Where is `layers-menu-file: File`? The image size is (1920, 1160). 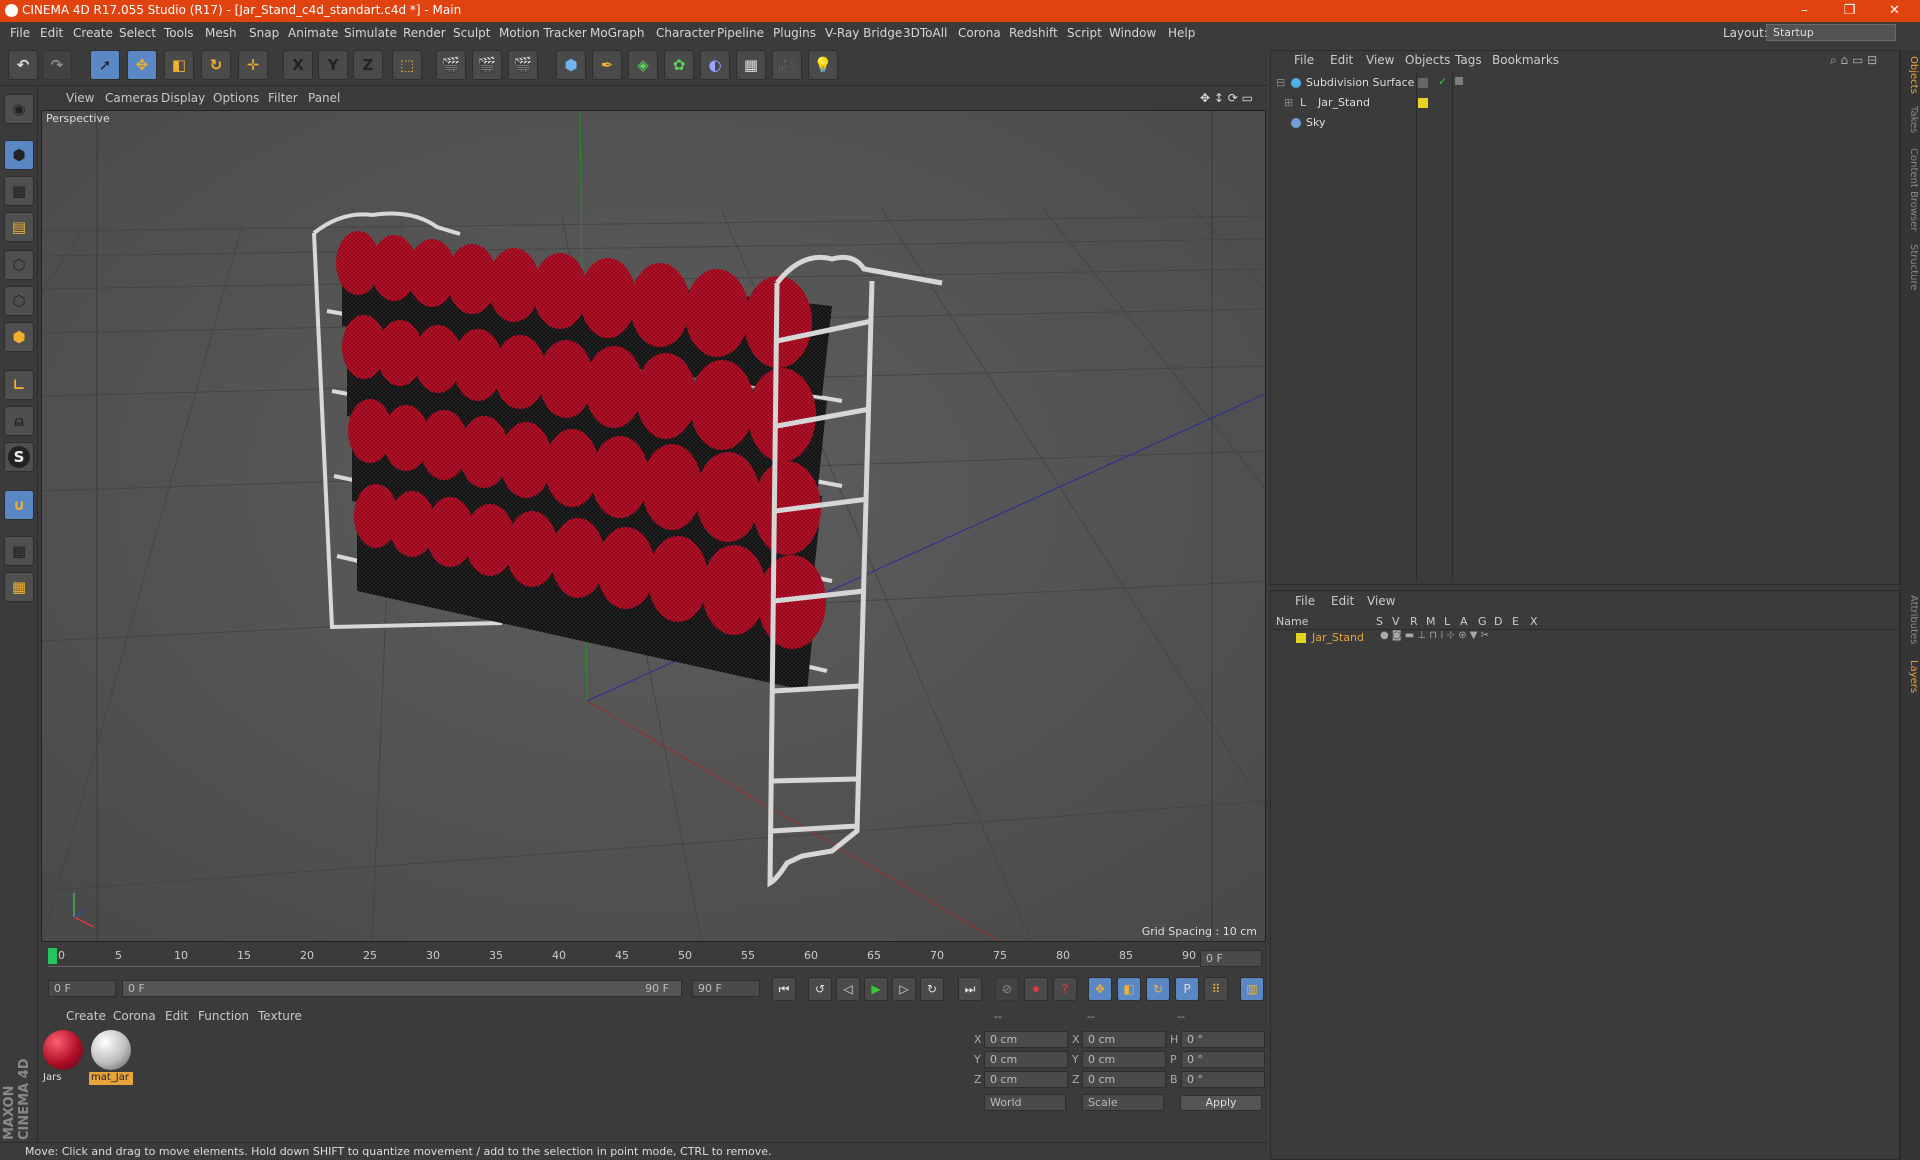
layers-menu-file: File is located at coordinates (1305, 601).